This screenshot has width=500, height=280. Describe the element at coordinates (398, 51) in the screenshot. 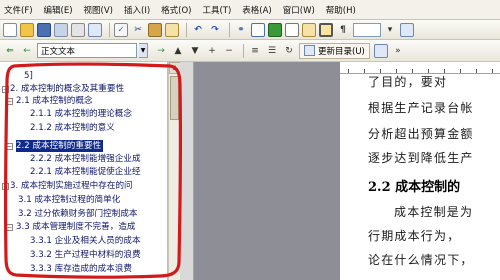

I see `toolbar-options-icon: »` at that location.